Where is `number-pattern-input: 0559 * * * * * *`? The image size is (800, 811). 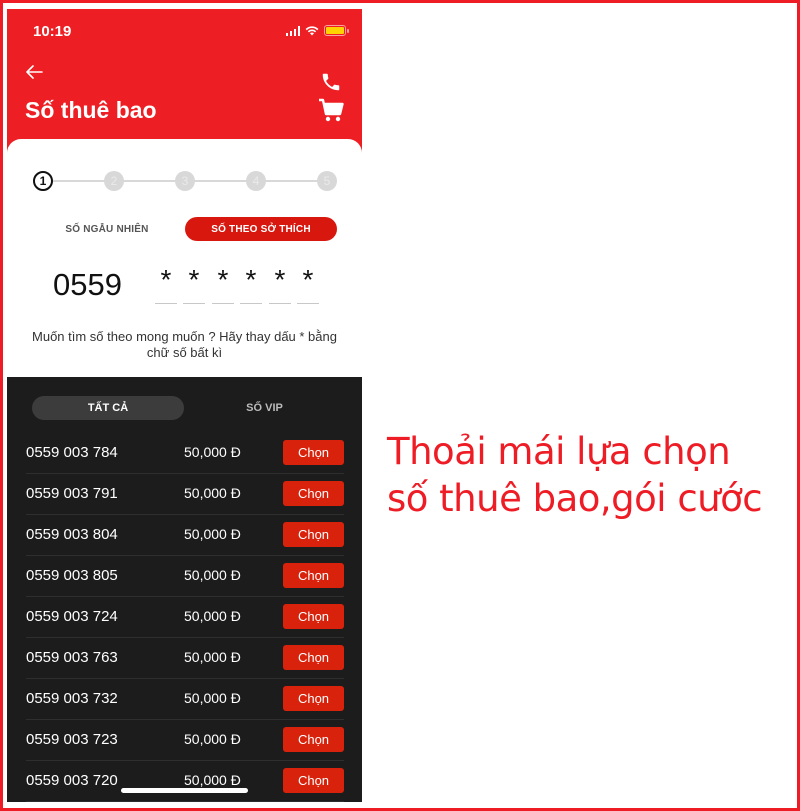
number-pattern-input: 0559 * * * * * * is located at coordinates (184, 288).